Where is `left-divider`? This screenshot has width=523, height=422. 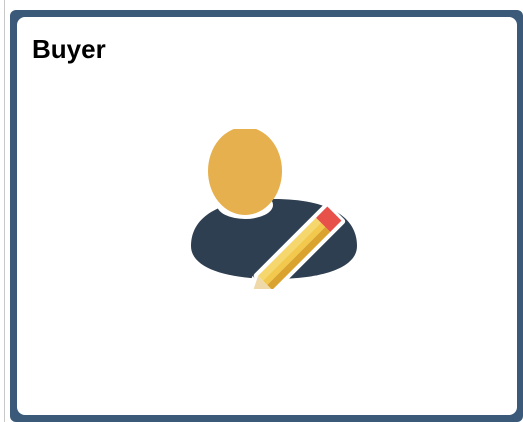 left-divider is located at coordinates (4, 211).